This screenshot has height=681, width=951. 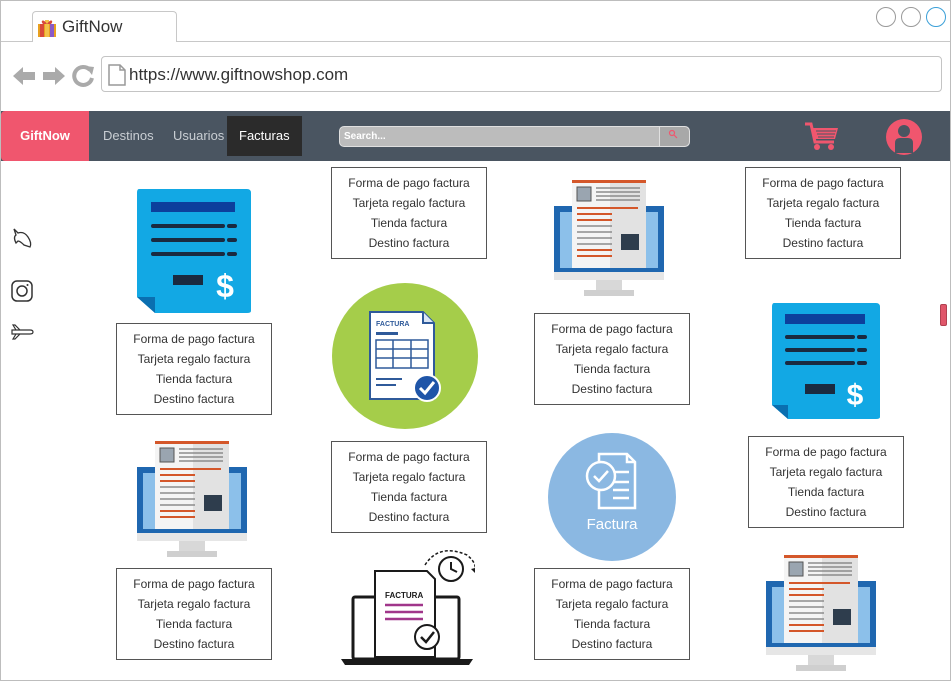 What do you see at coordinates (521, 74) in the screenshot?
I see `address-bar: https://www.giftnowshop.com` at bounding box center [521, 74].